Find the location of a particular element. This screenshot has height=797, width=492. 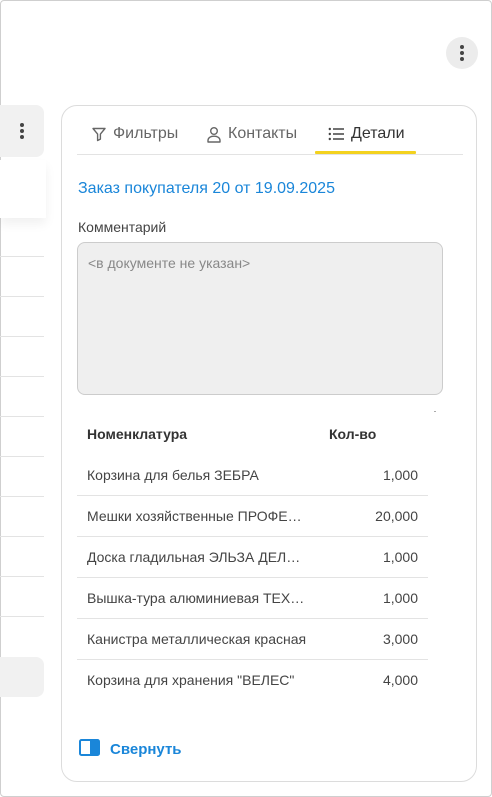

tab-label: Контакты is located at coordinates (263, 133).